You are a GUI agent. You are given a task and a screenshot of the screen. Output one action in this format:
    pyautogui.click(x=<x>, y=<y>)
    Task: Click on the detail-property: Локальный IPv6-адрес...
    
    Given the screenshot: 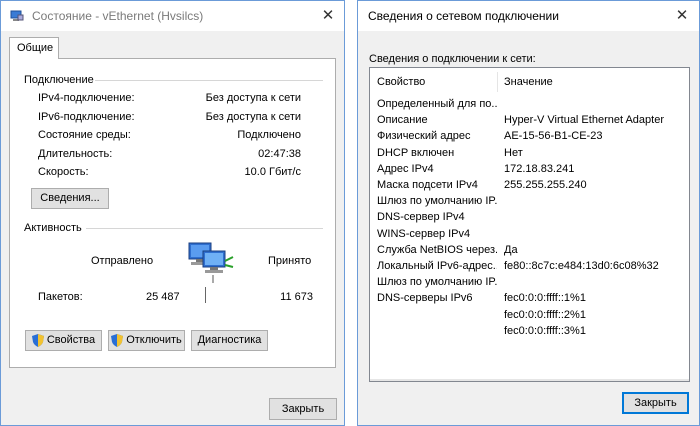 What is the action you would take?
    pyautogui.click(x=437, y=266)
    